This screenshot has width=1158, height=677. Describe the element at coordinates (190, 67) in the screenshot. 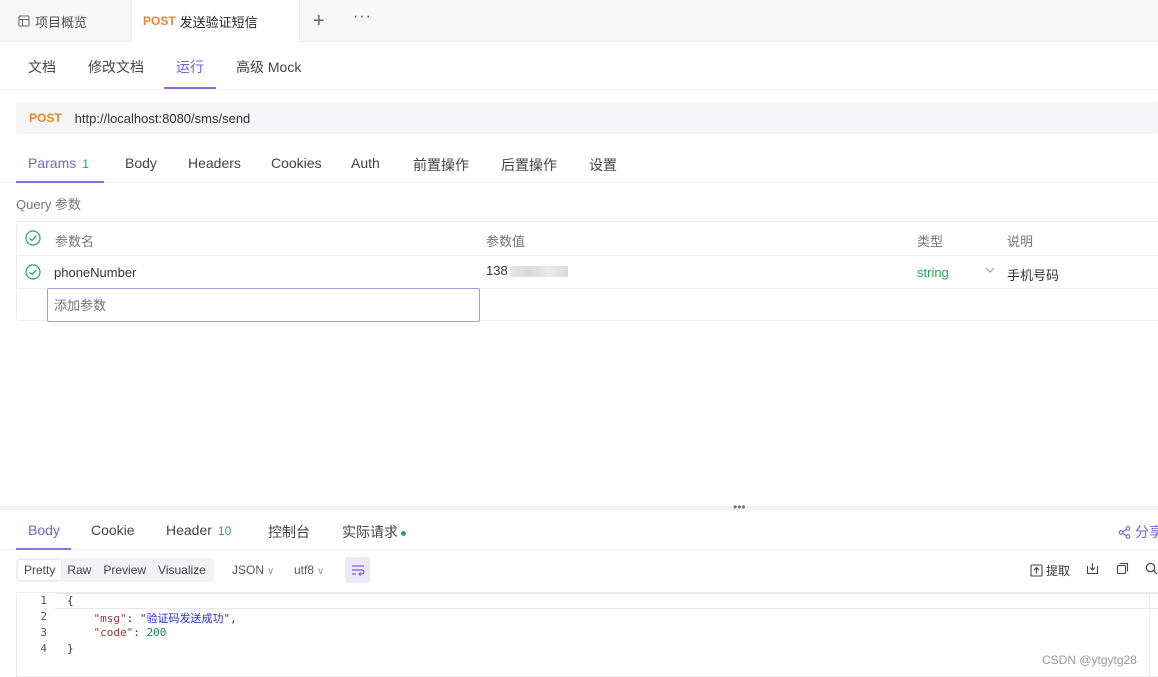

I see `subtab-run: 运行` at that location.